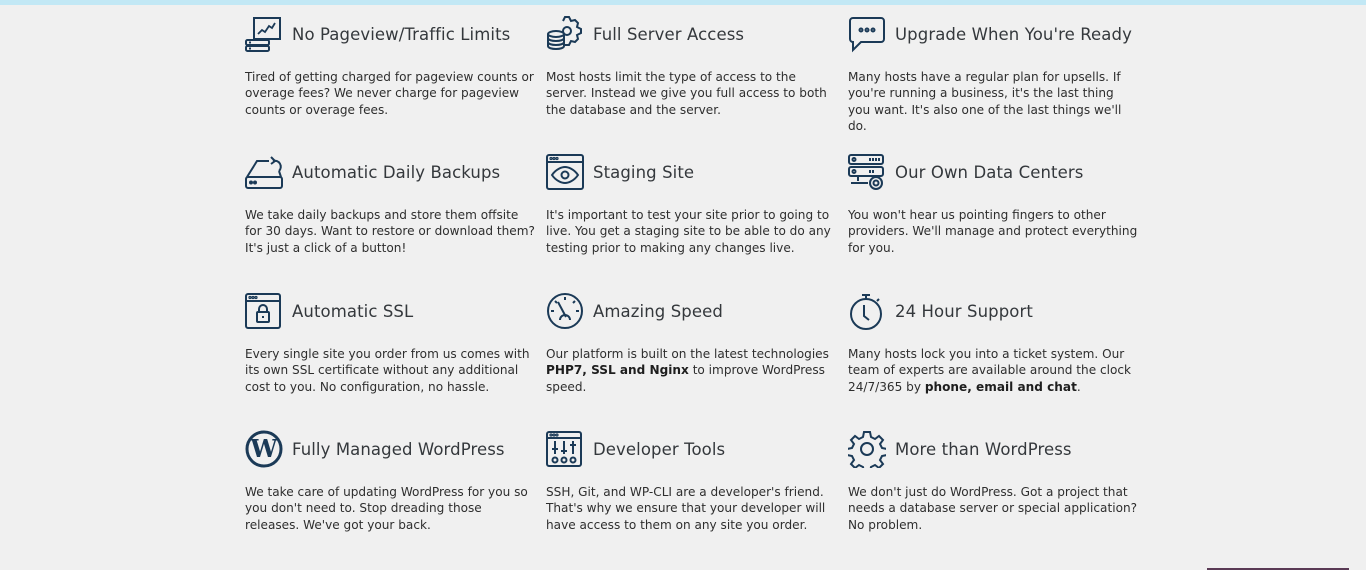 The image size is (1366, 570). I want to click on svg-text: W, so click(264, 448).